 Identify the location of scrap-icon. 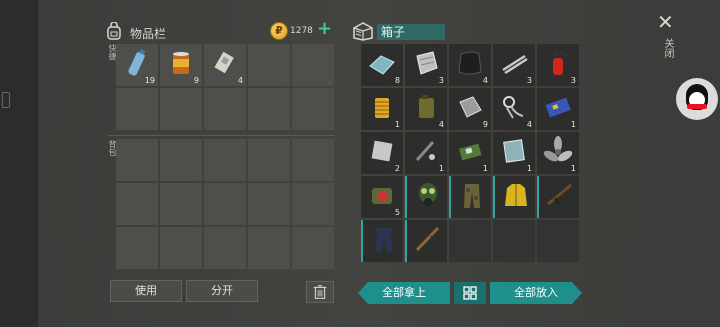
(427, 63).